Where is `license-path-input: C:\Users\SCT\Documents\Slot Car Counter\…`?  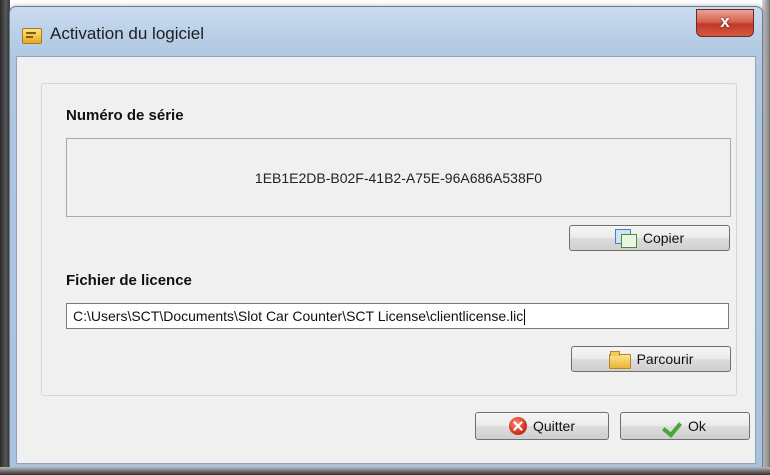
license-path-input: C:\Users\SCT\Documents\Slot Car Counter\… is located at coordinates (397, 316).